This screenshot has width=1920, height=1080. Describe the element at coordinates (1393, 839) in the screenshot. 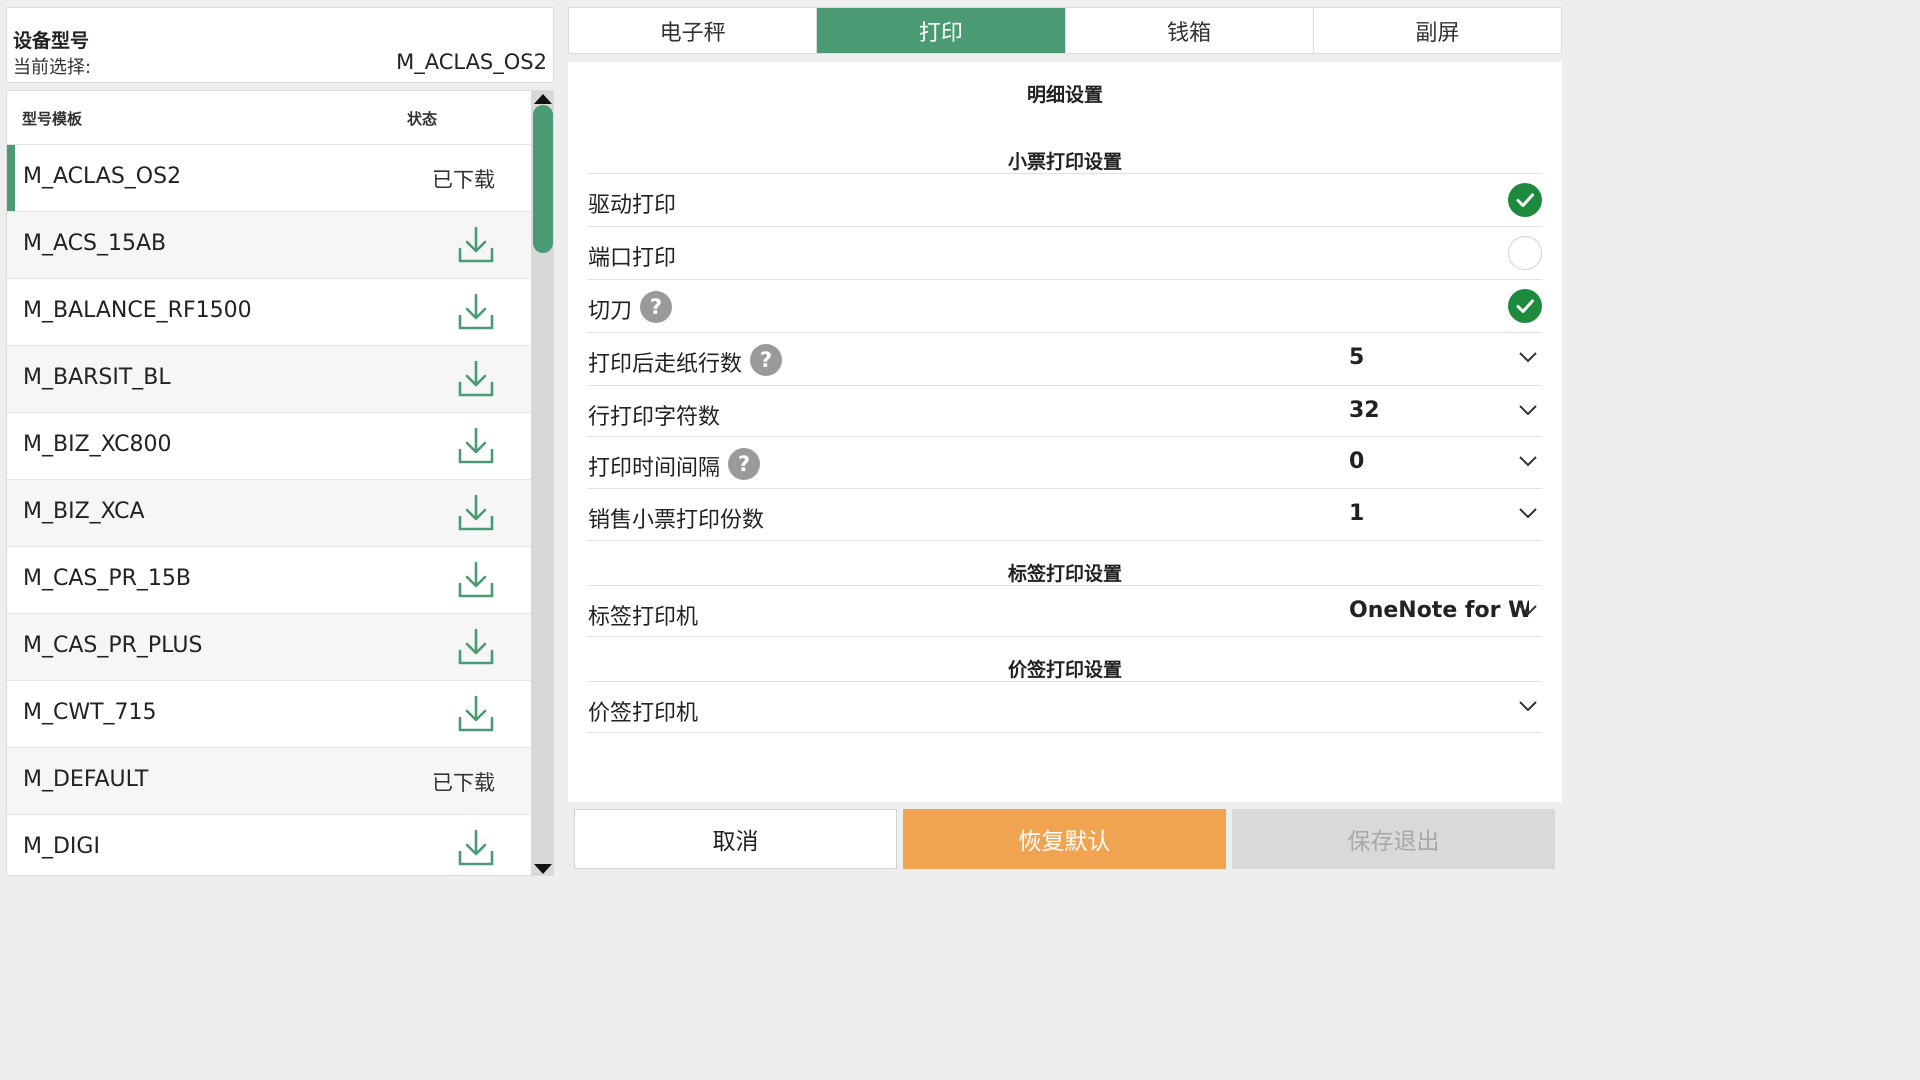

I see `save-exit-button: 保存退出` at that location.